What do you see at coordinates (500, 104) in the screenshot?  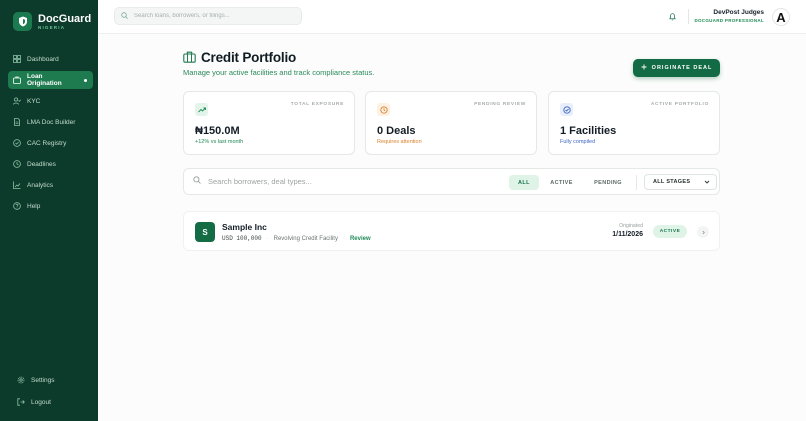 I see `stat-label: PENDING REVIEW` at bounding box center [500, 104].